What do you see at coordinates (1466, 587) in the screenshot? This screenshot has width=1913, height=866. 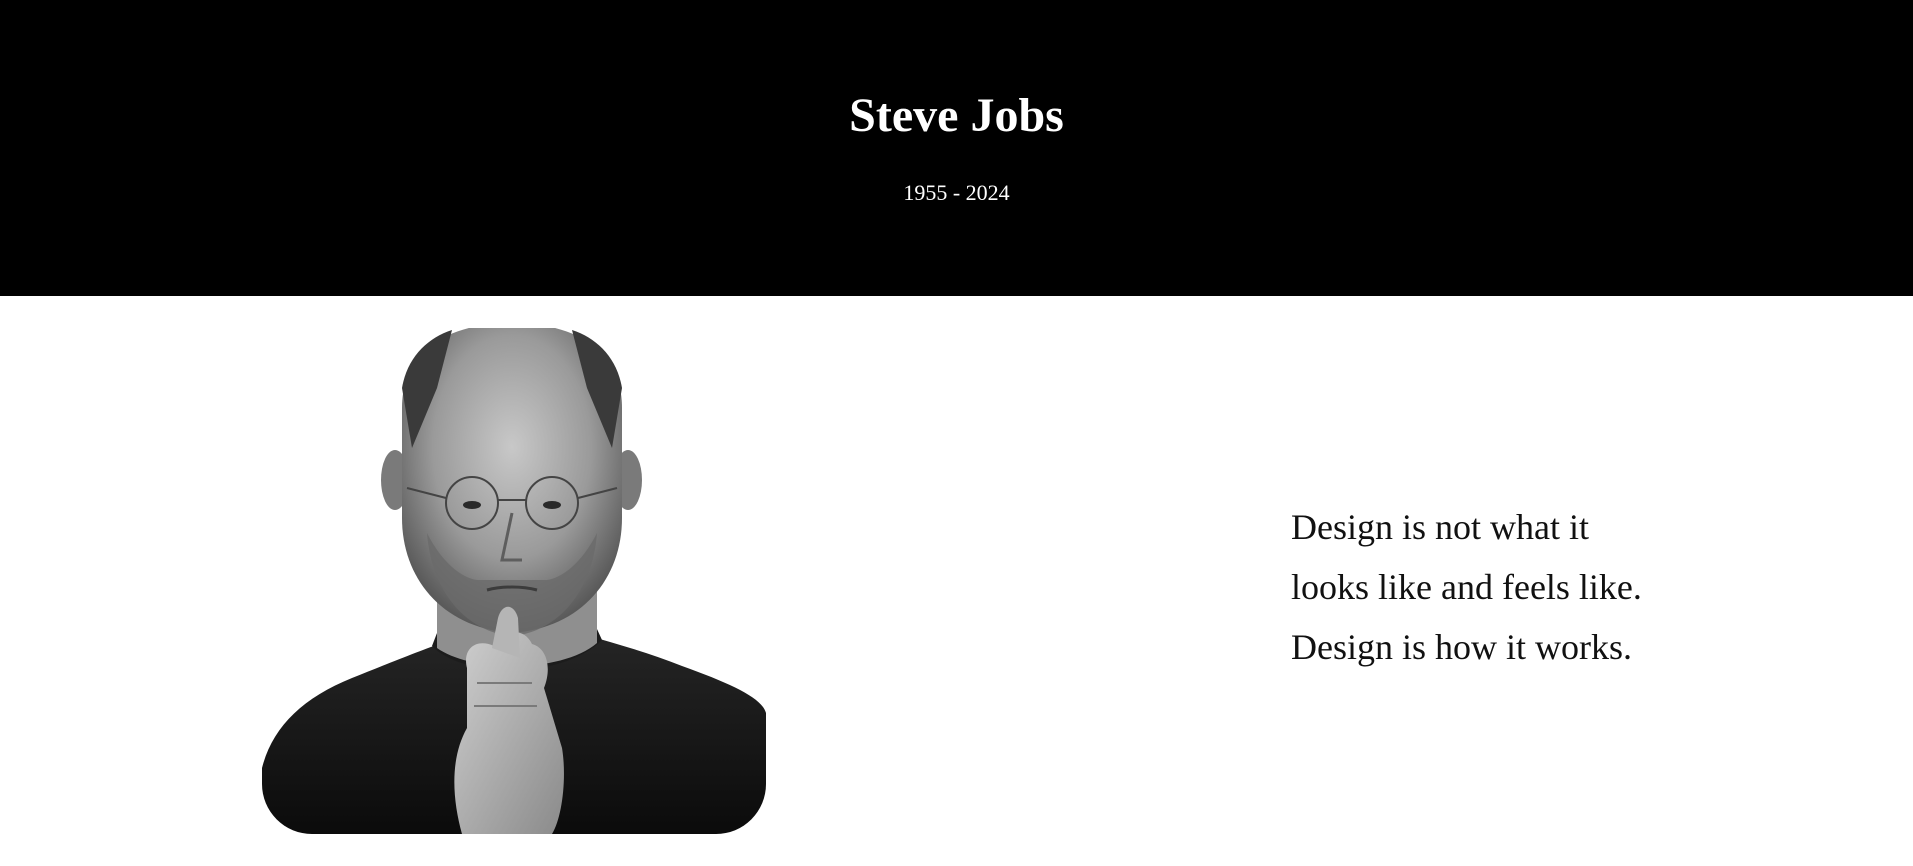 I see `quote-line: looks like and feels like.` at bounding box center [1466, 587].